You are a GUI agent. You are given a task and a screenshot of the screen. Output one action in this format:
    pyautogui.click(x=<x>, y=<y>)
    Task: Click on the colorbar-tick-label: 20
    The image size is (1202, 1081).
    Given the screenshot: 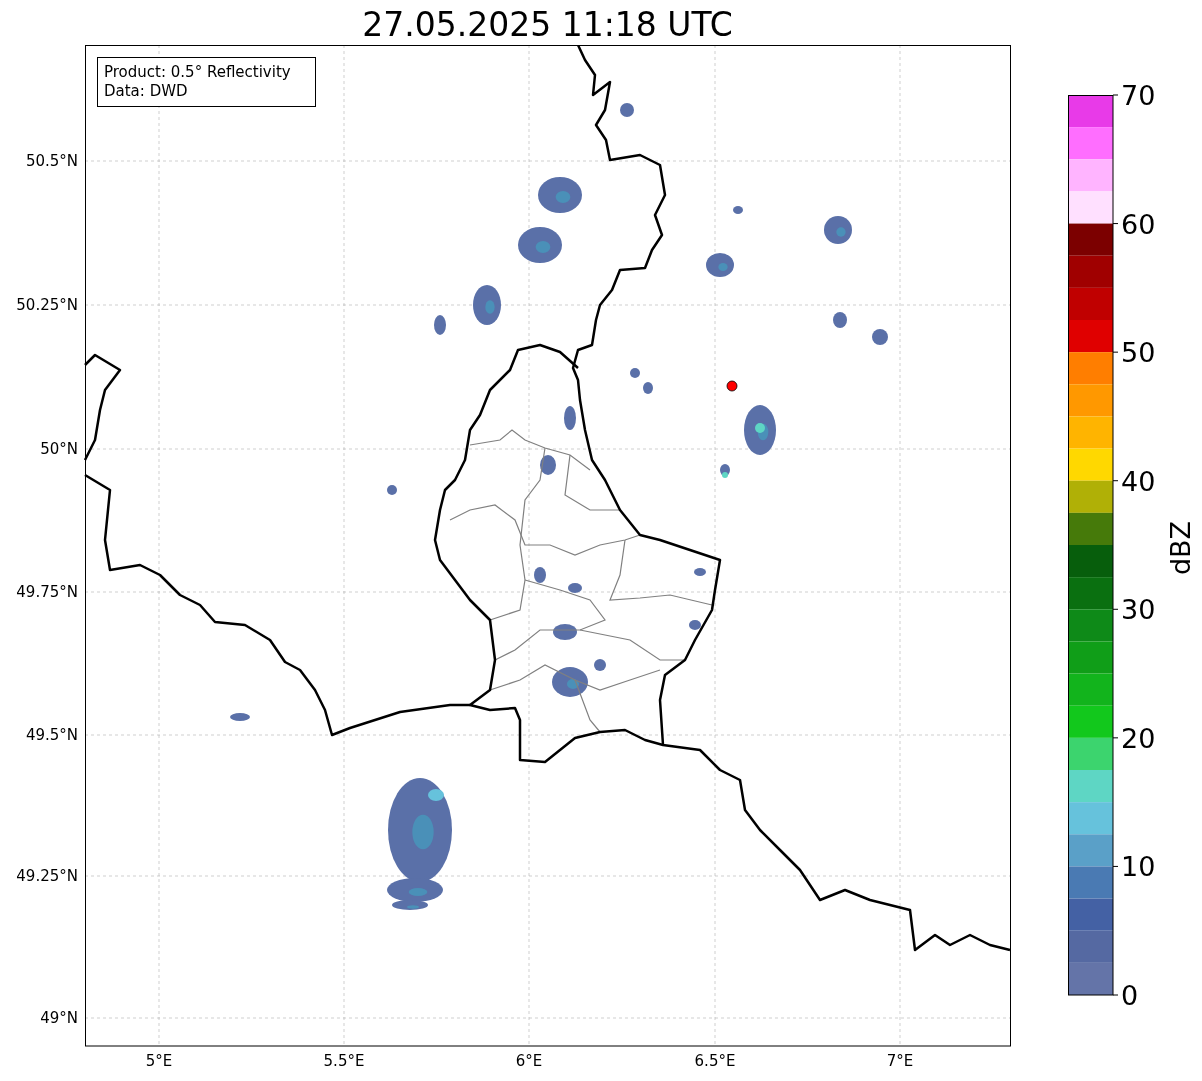 What is the action you would take?
    pyautogui.click(x=1138, y=738)
    